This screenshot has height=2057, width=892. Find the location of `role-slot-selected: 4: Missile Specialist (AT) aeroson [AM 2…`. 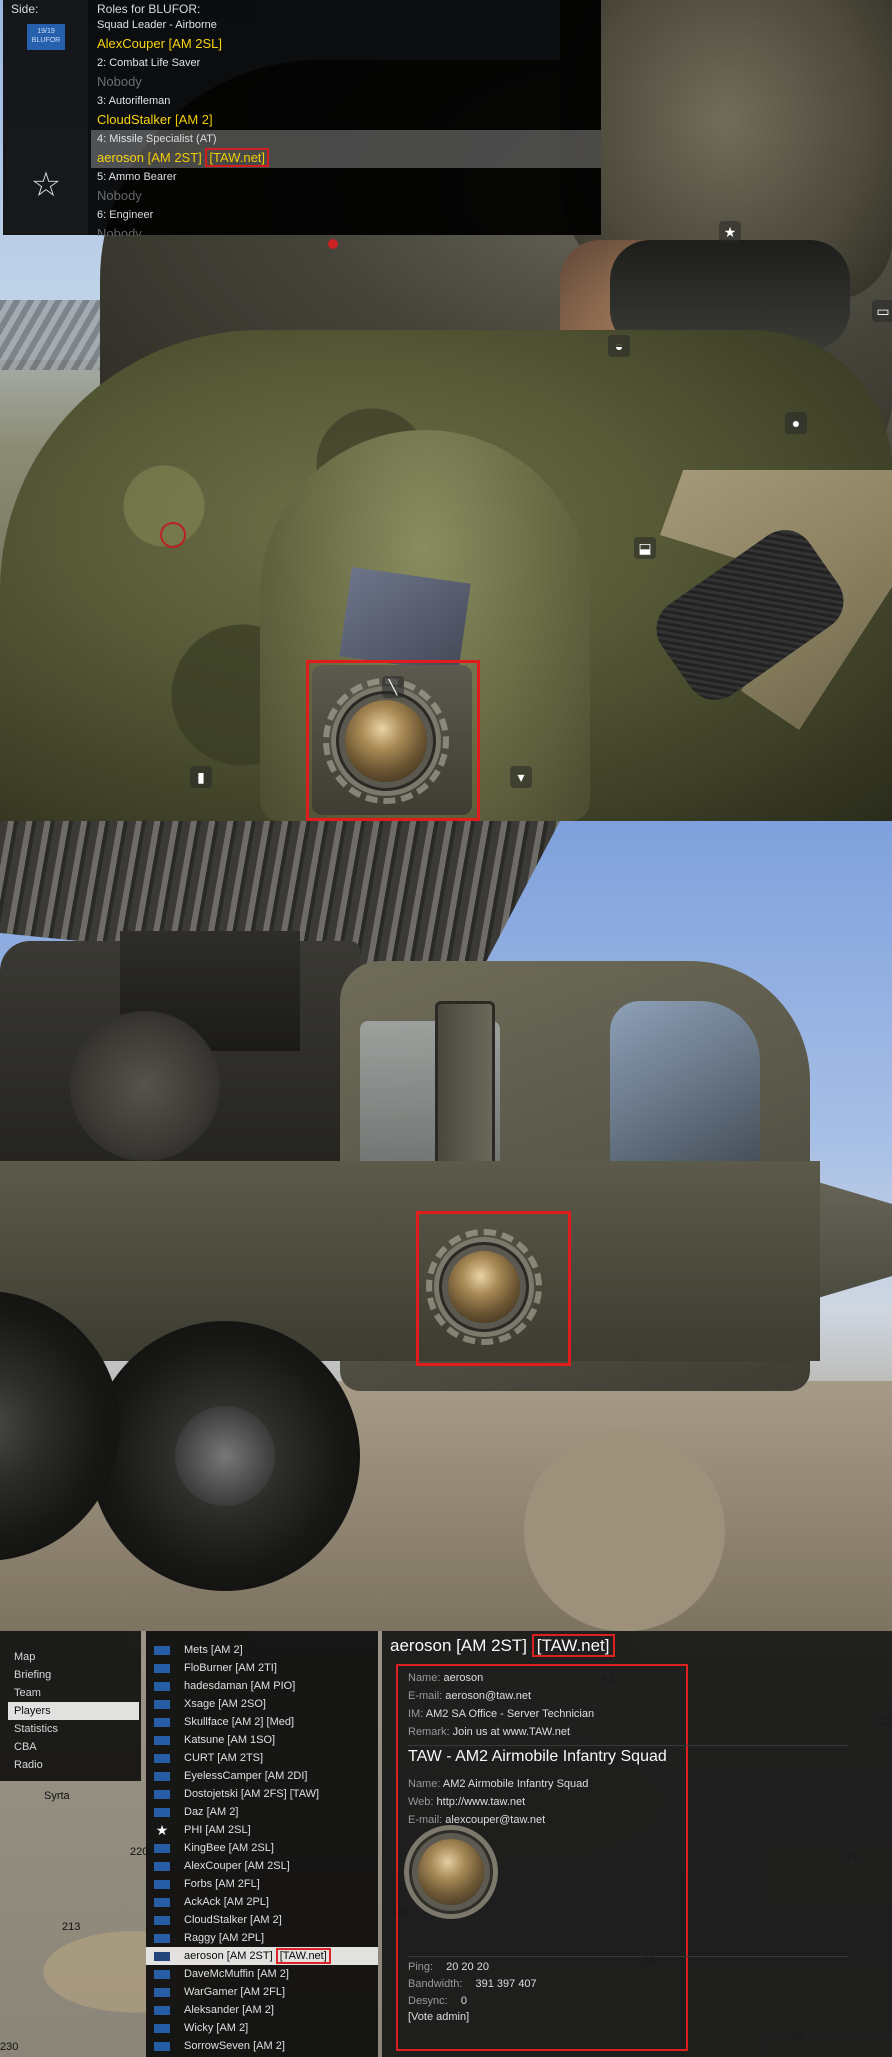

role-slot-selected: 4: Missile Specialist (AT) aeroson [AM 2… is located at coordinates (346, 149).